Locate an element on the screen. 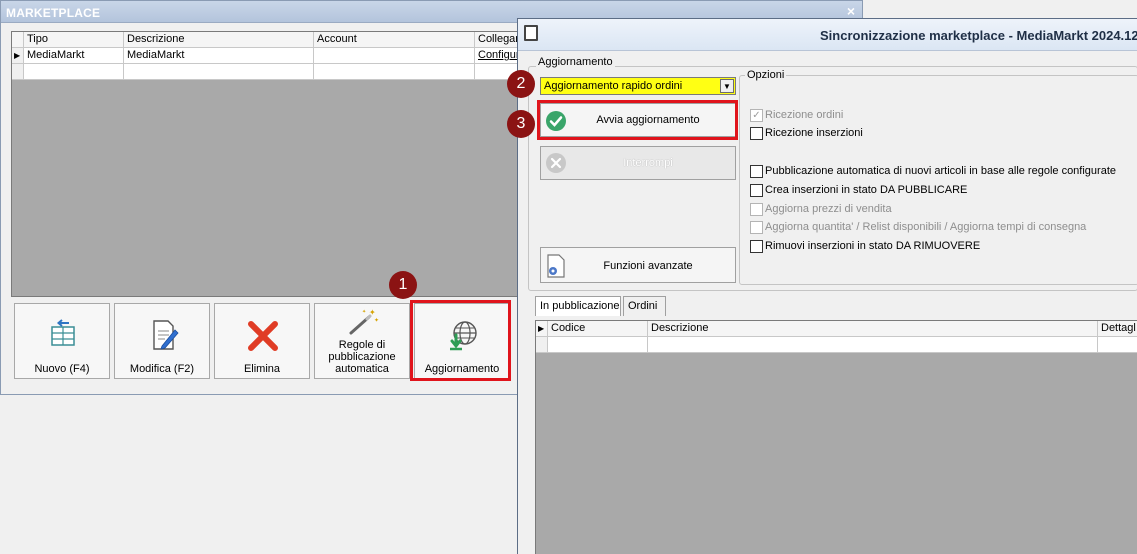  row-selector-header is located at coordinates (18, 40).